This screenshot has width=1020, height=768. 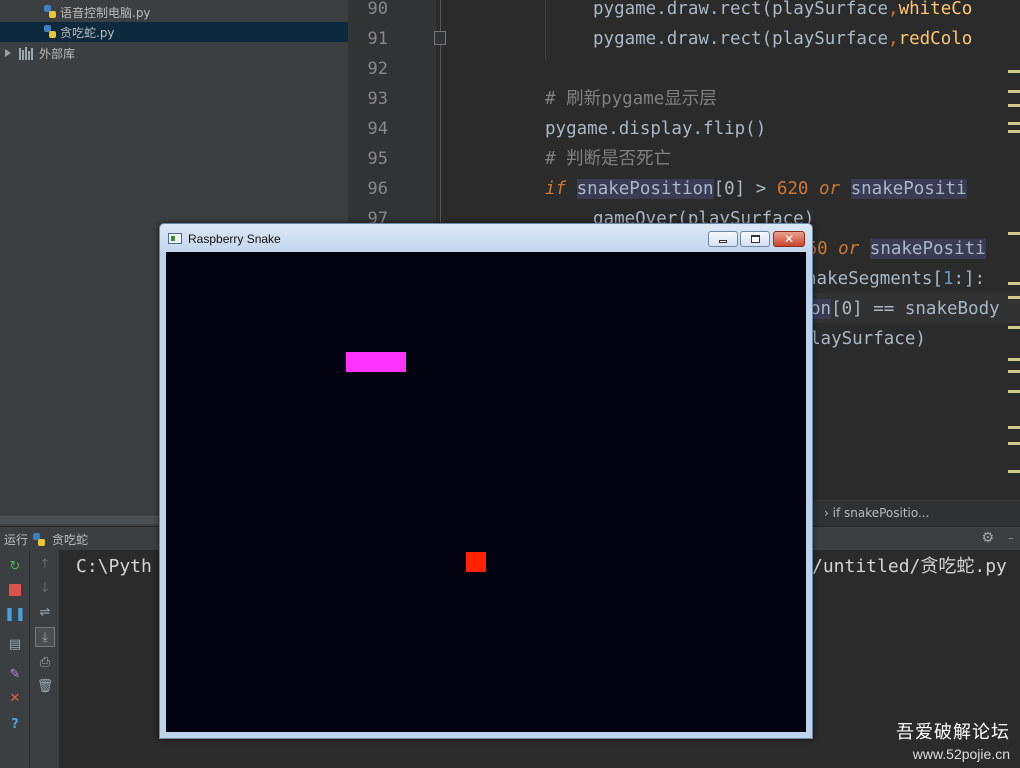 What do you see at coordinates (27, 53) in the screenshot?
I see `library-icon` at bounding box center [27, 53].